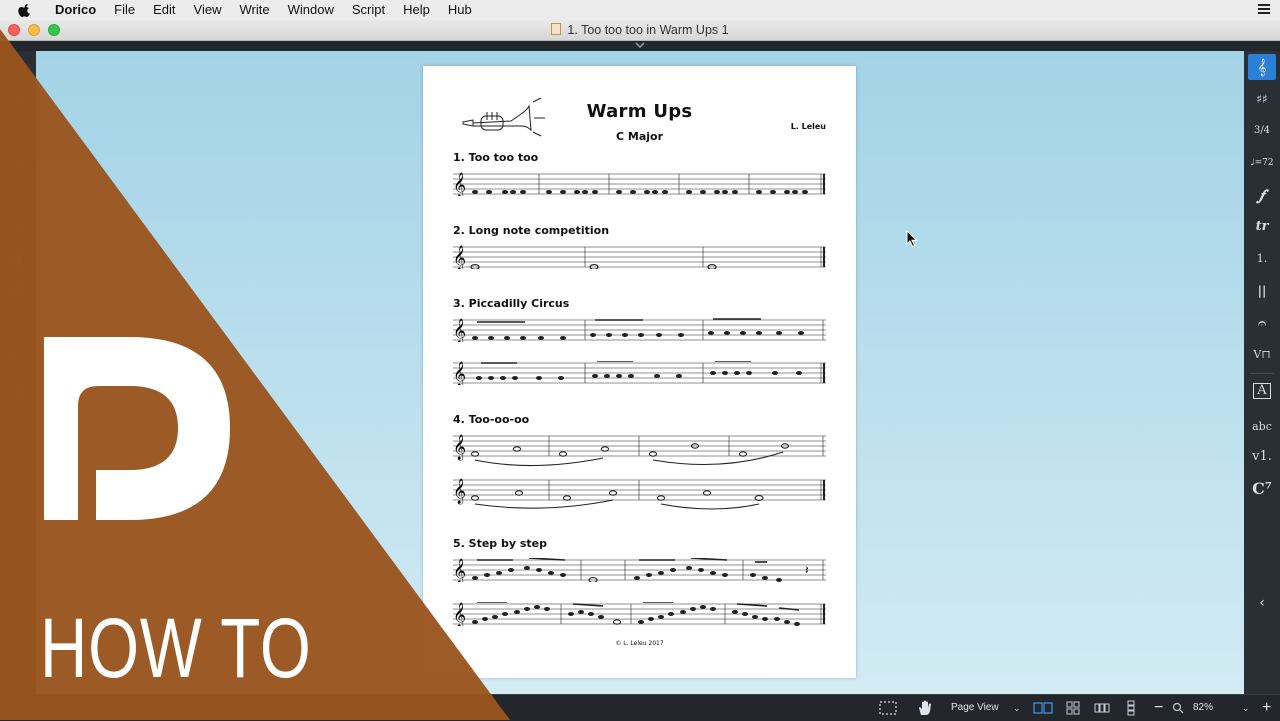 The height and width of the screenshot is (721, 1280). What do you see at coordinates (18, 555) in the screenshot?
I see `chevron-right-icon: ›` at bounding box center [18, 555].